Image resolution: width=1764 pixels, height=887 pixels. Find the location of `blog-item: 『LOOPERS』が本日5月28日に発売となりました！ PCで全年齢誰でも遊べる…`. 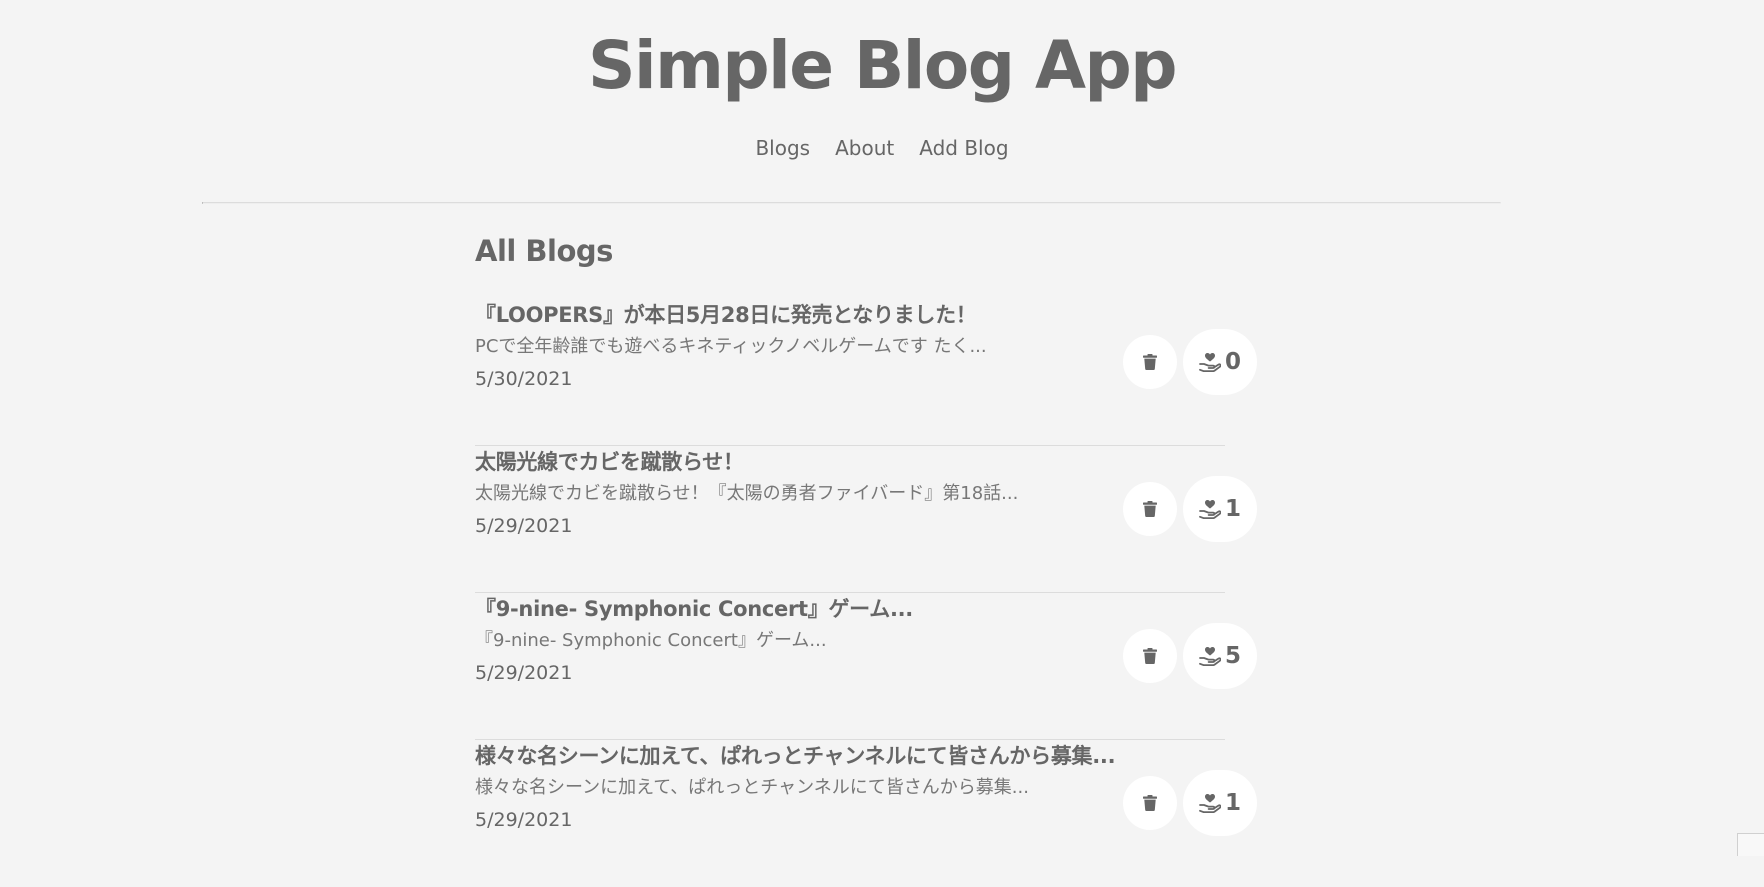

blog-item: 『LOOPERS』が本日5月28日に発売となりました！ PCで全年齢誰でも遊べる… is located at coordinates (866, 372).